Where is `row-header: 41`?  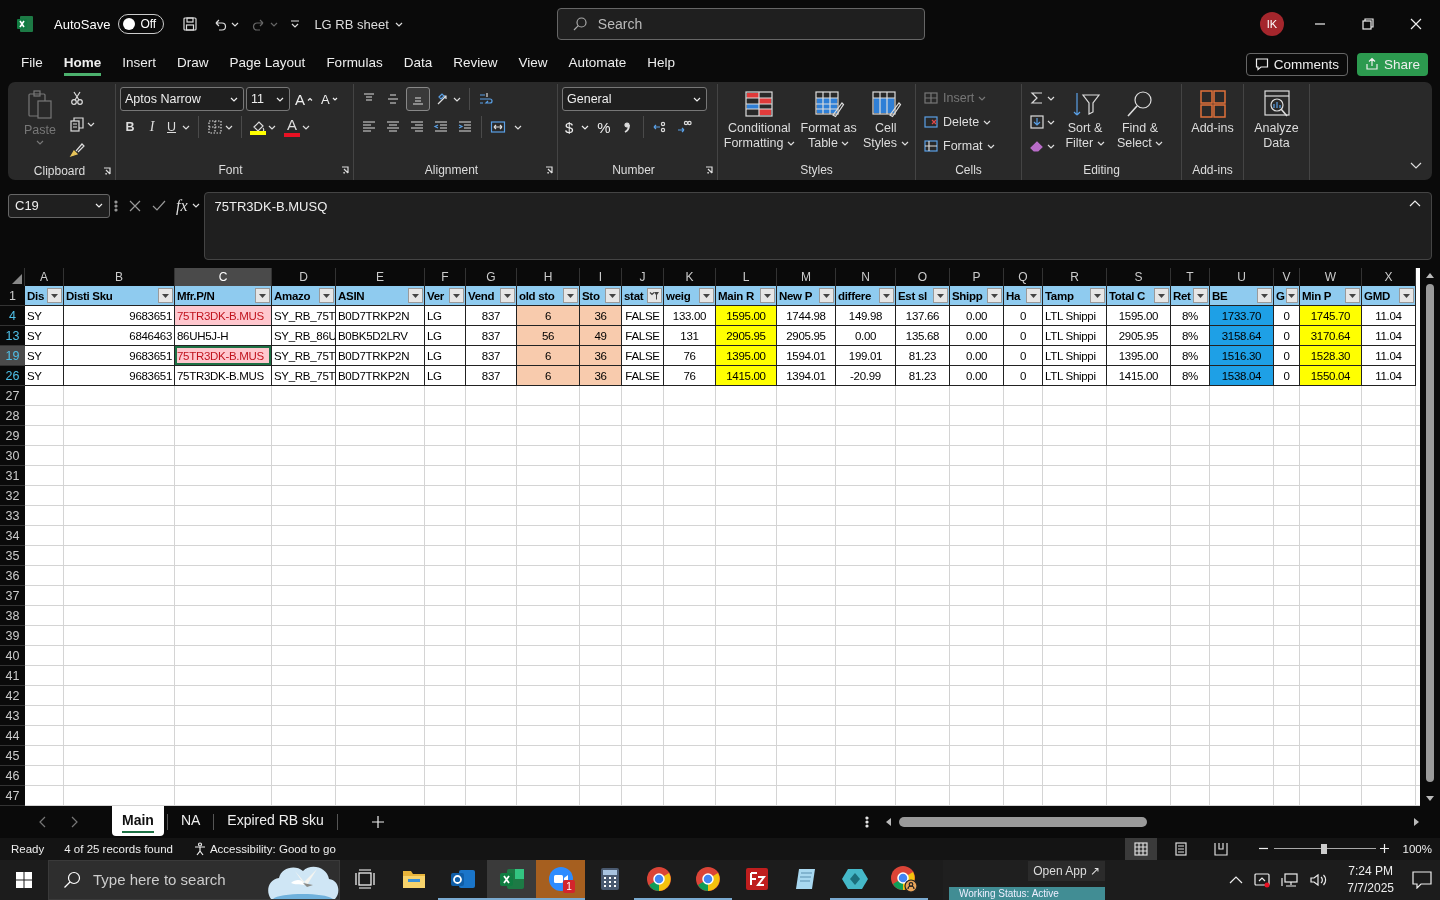
row-header: 41 is located at coordinates (12, 676).